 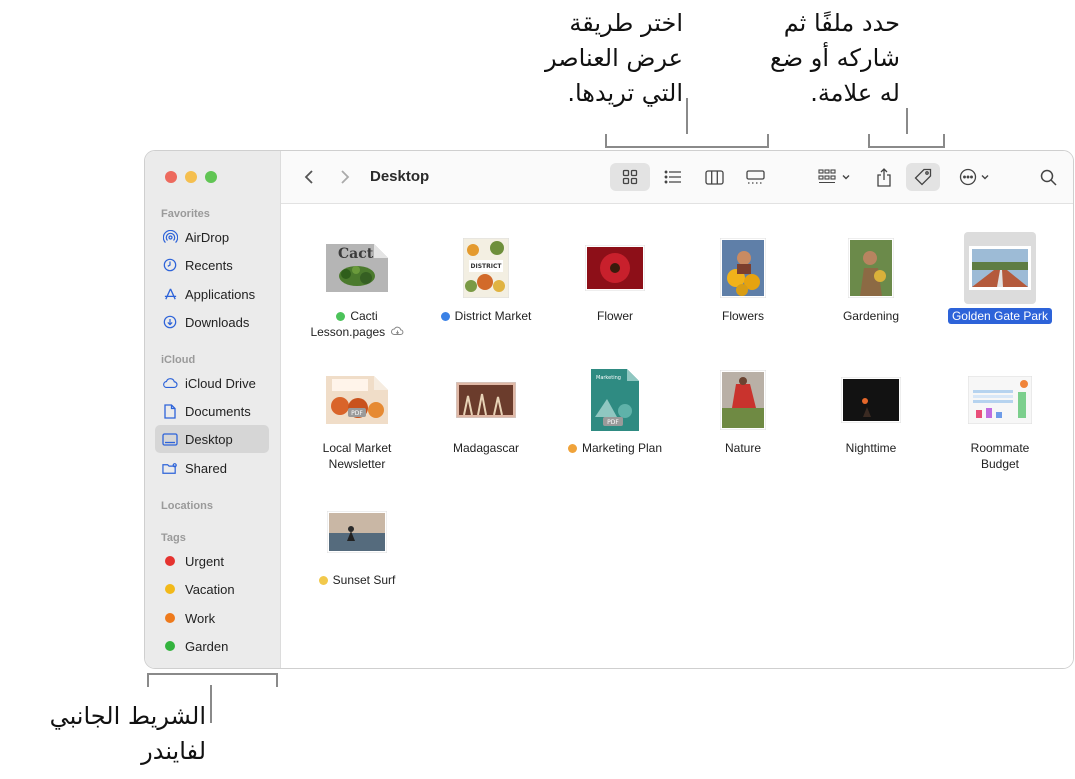 I want to click on share-button, so click(x=884, y=177).